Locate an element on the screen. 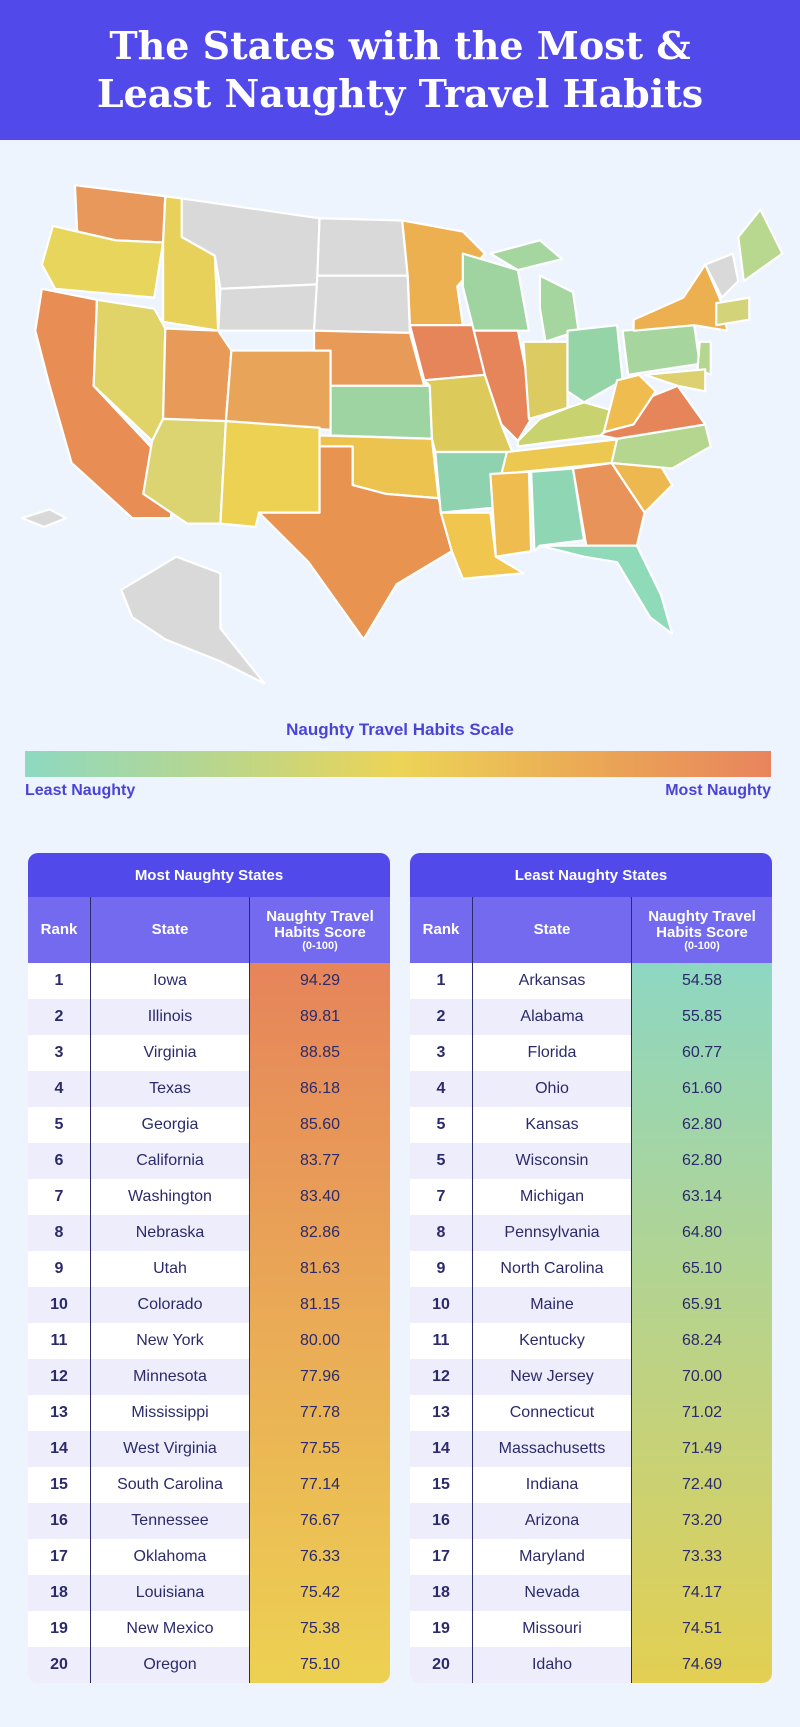 The height and width of the screenshot is (1727, 800). cell-score: 68.24 is located at coordinates (701, 1341).